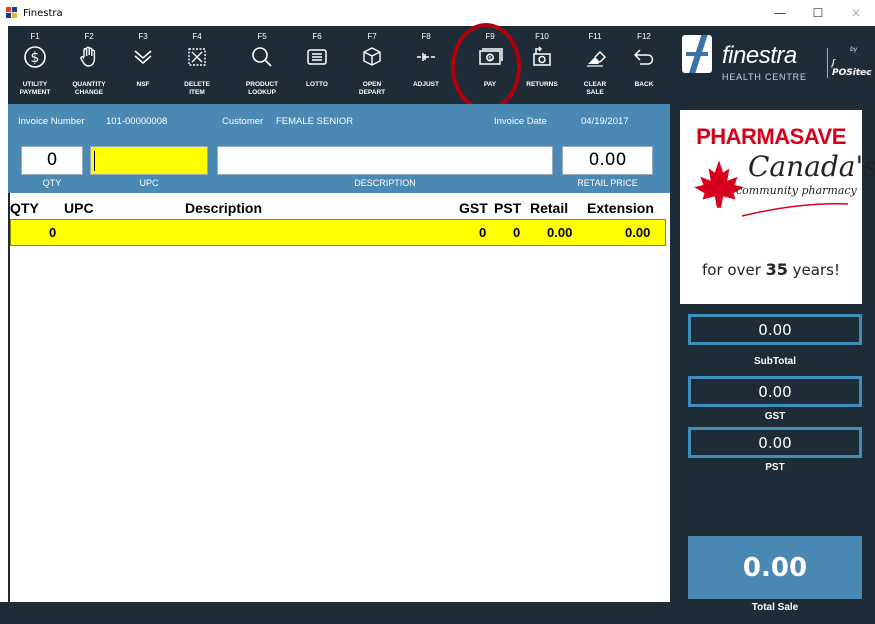 The width and height of the screenshot is (875, 624). What do you see at coordinates (89, 57) in the screenshot?
I see `hand-icon` at bounding box center [89, 57].